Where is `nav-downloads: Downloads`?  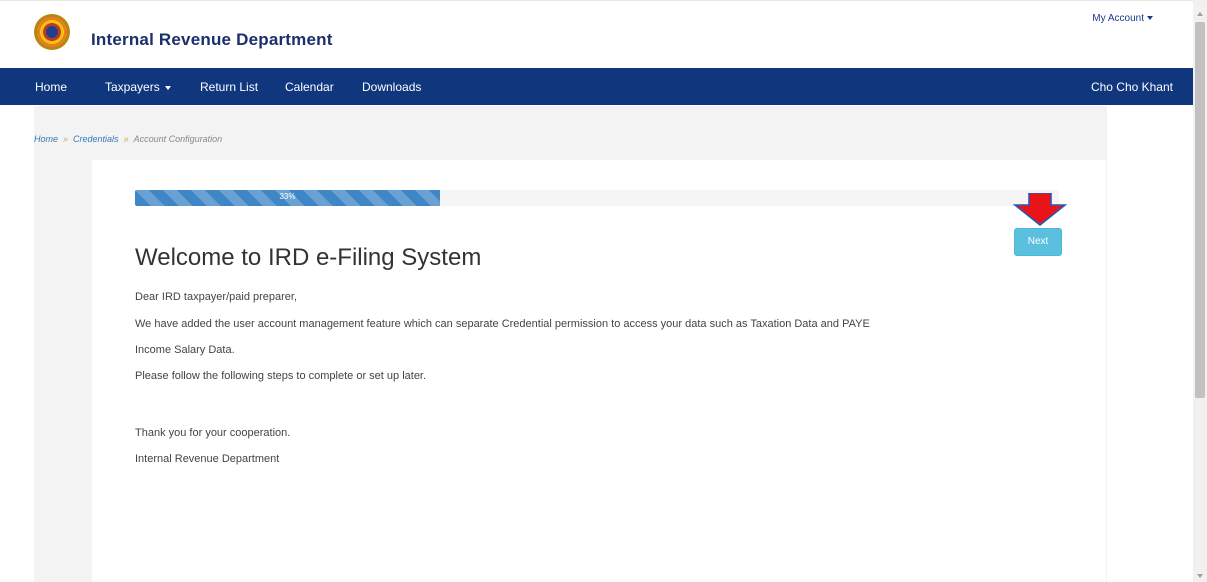 nav-downloads: Downloads is located at coordinates (391, 87).